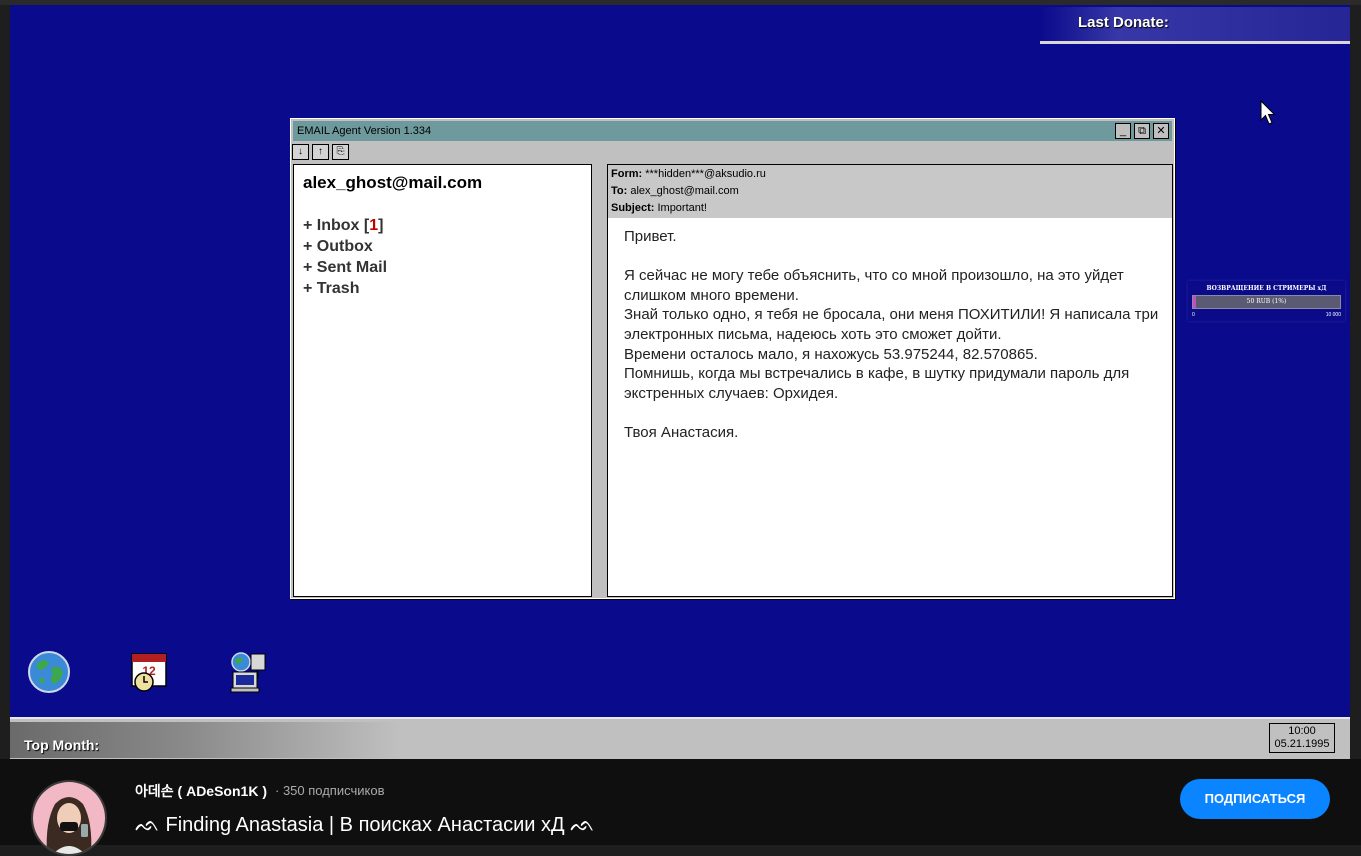  I want to click on clock-time: 10:00, so click(1302, 731).